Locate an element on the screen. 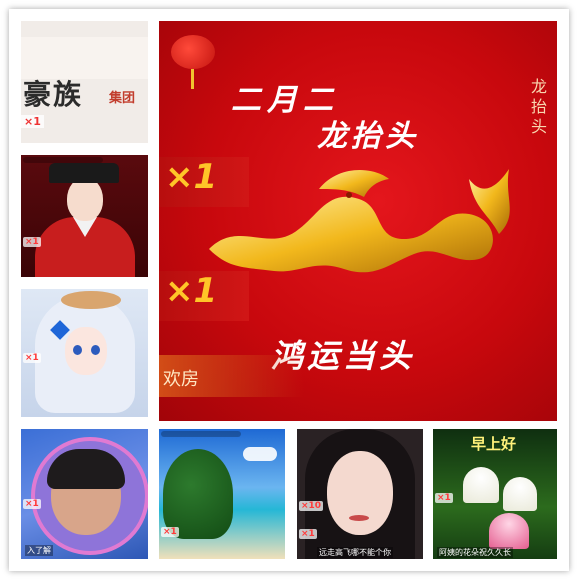  avatar-frame-tile: ×1 入了解 is located at coordinates (84, 494).